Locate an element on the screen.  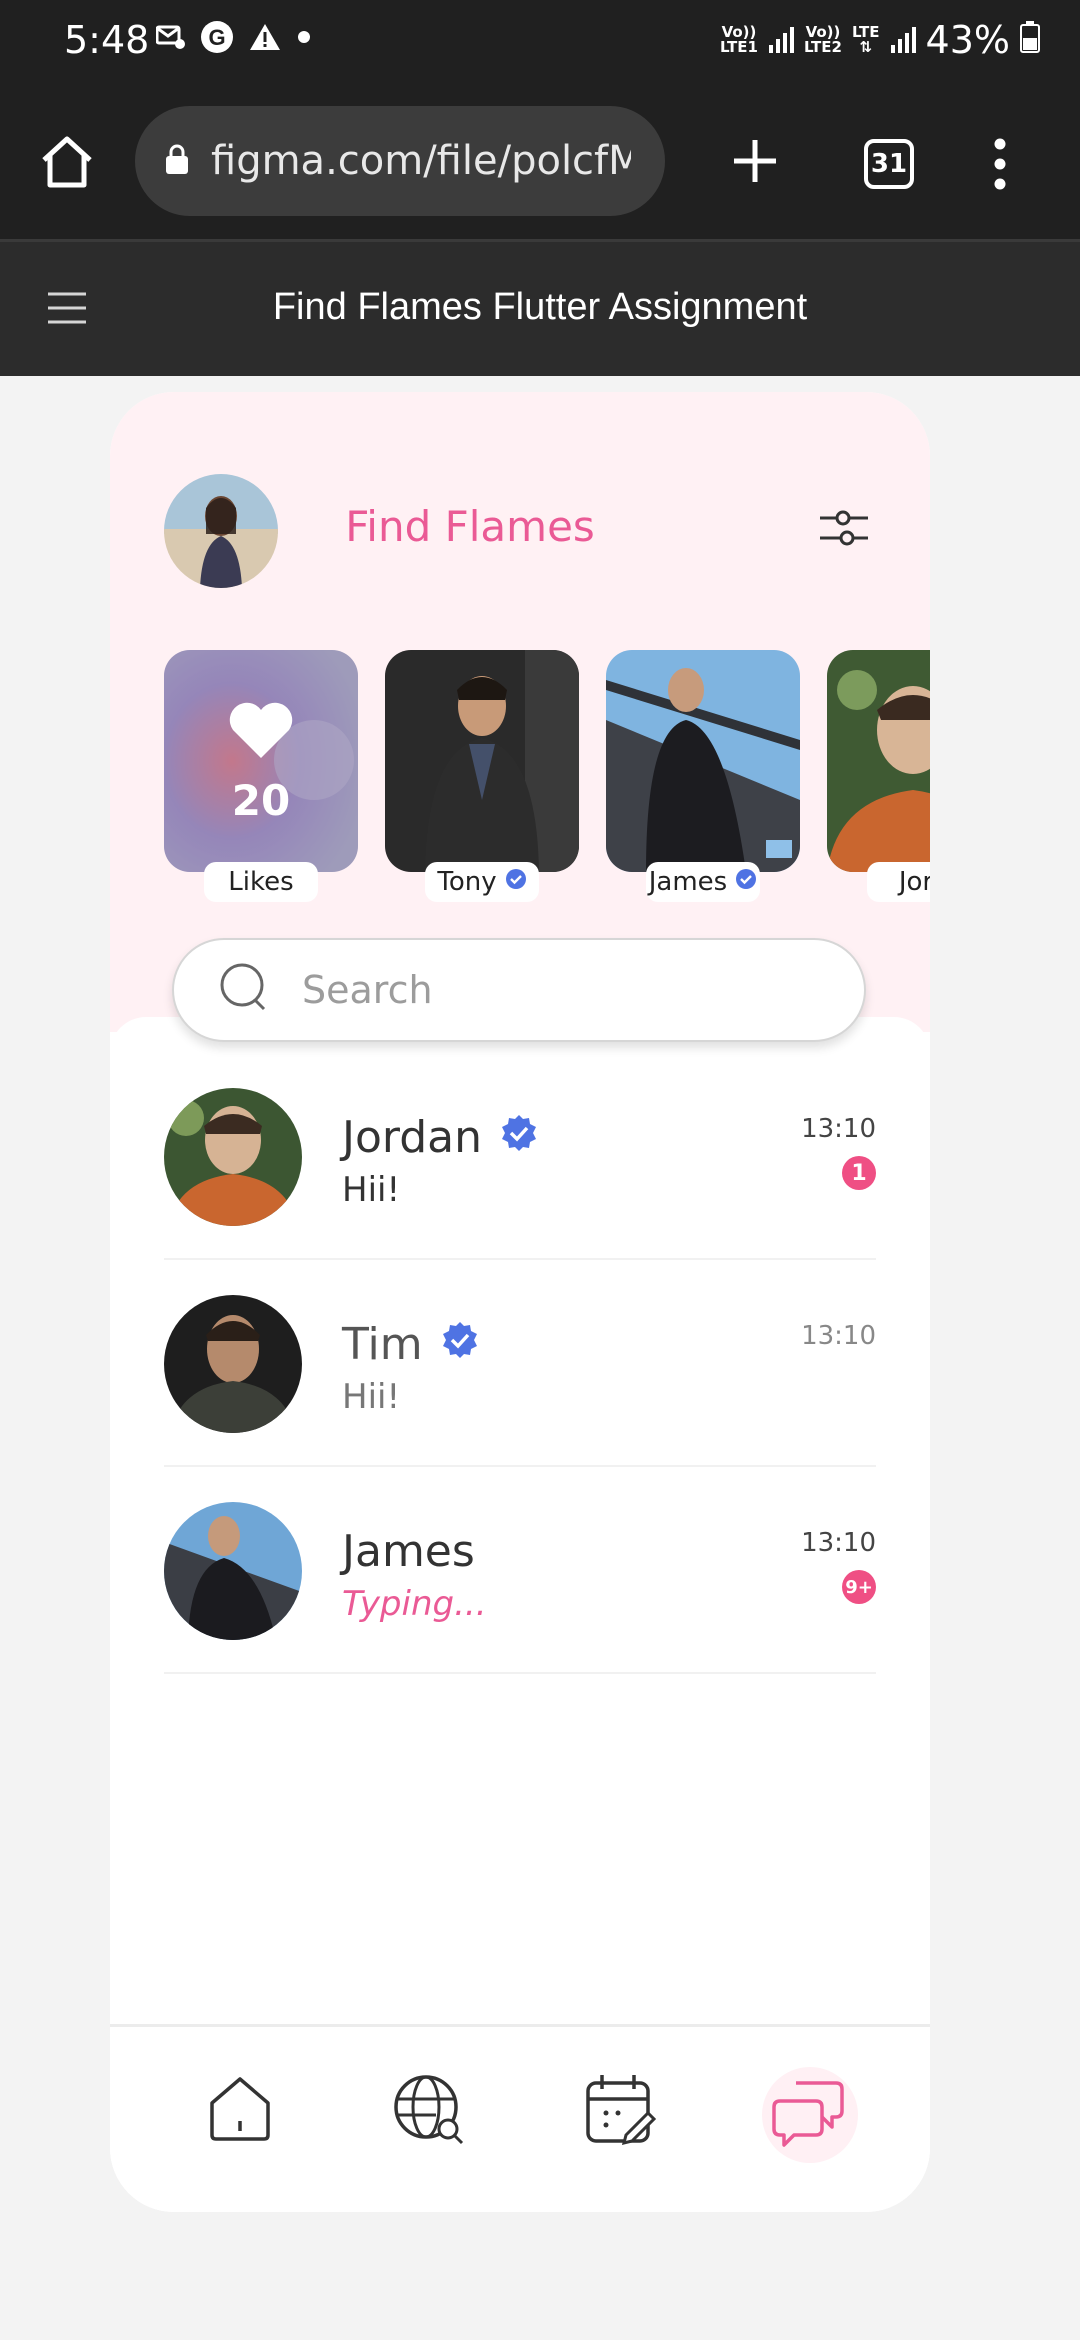
network-indicator-1: Vo)) LTE1 is located at coordinates (739, 40).